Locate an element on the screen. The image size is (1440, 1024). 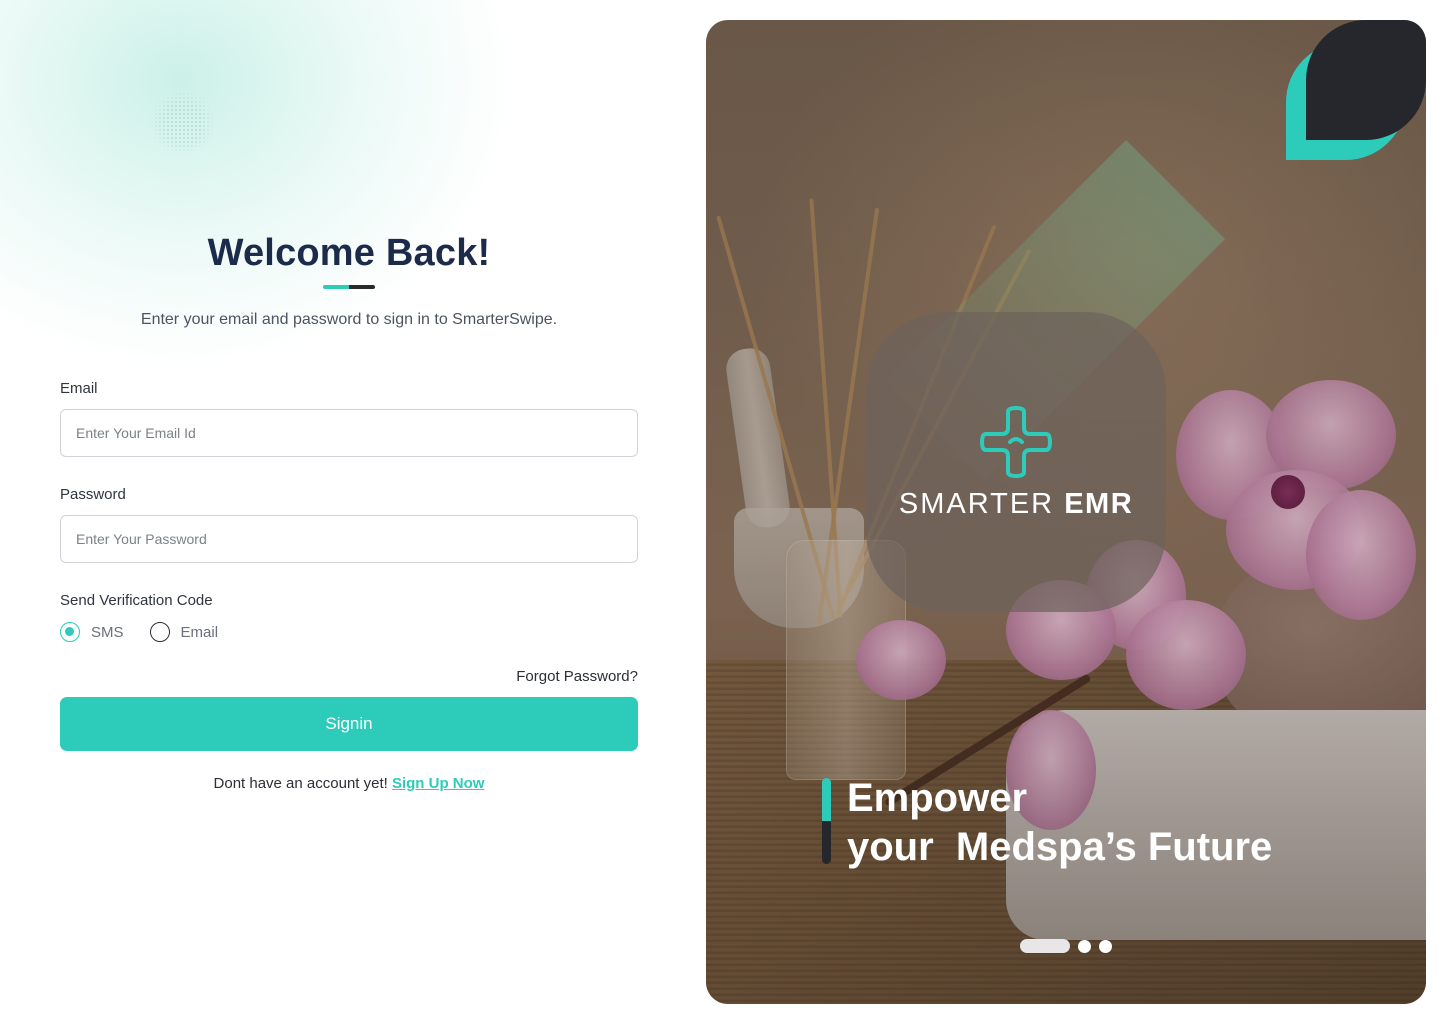
signup-link: Sign Up Now is located at coordinates (438, 783).